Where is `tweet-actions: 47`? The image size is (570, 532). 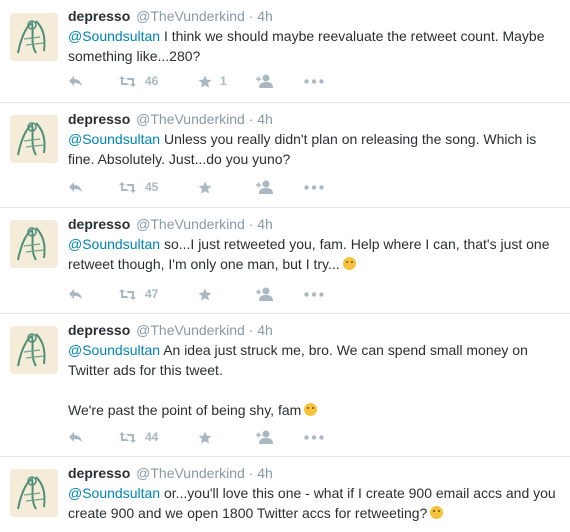
tweet-actions: 47 is located at coordinates (201, 294).